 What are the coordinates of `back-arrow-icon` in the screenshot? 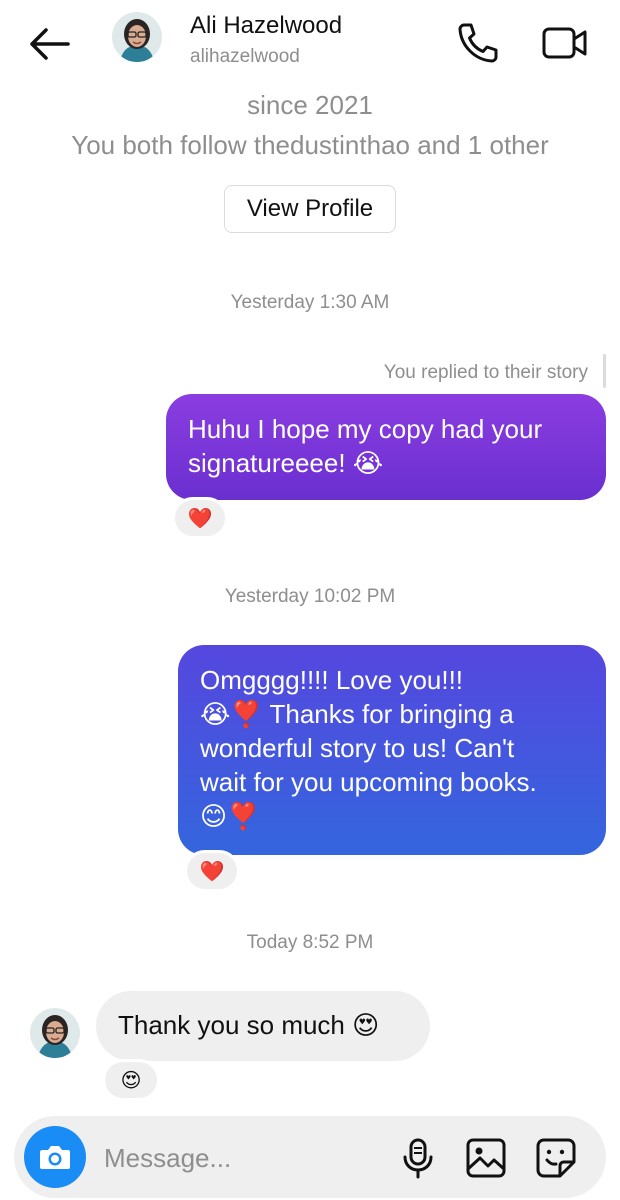 It's located at (49, 44).